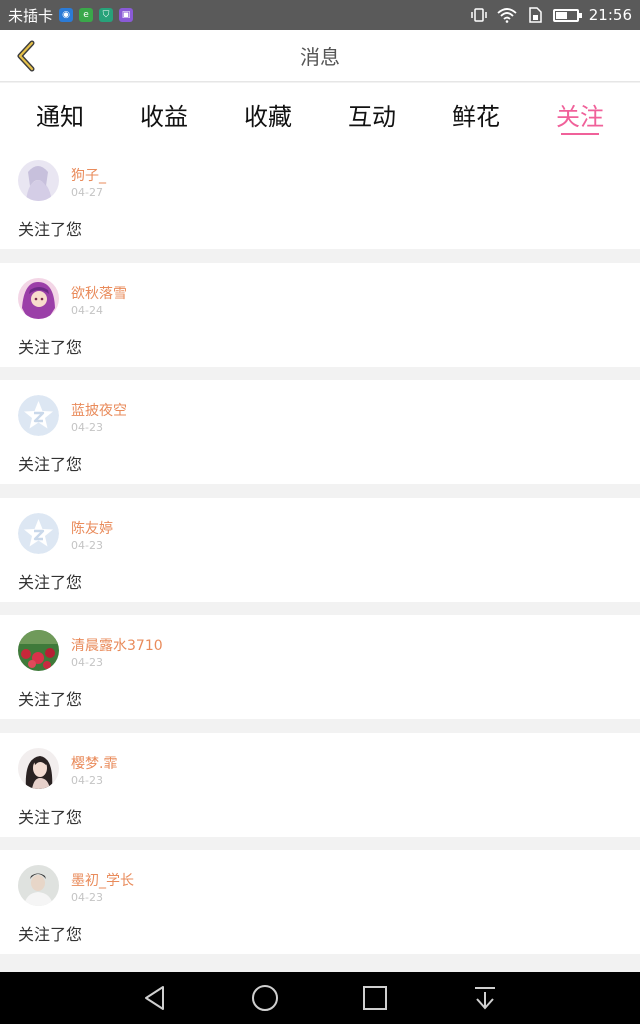  Describe the element at coordinates (99, 410) in the screenshot. I see `username-link: 蓝披夜空` at that location.